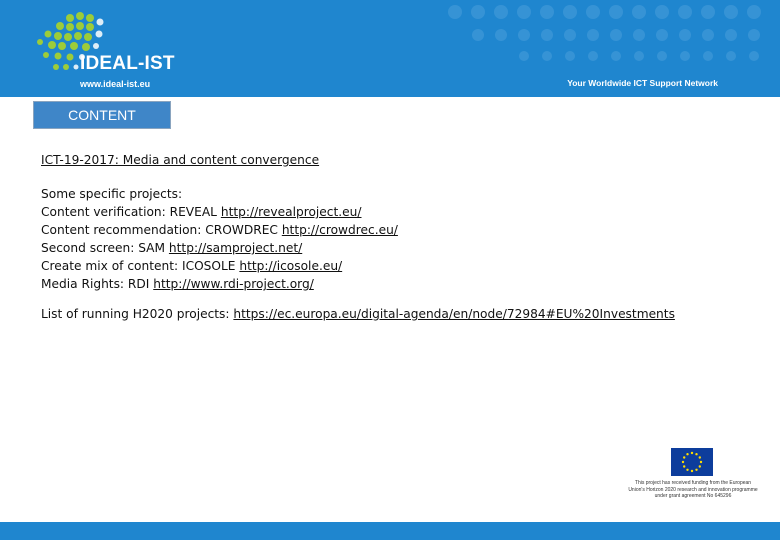 Image resolution: width=780 pixels, height=540 pixels. Describe the element at coordinates (340, 230) in the screenshot. I see `project-link: http://crowdrec.eu/` at that location.